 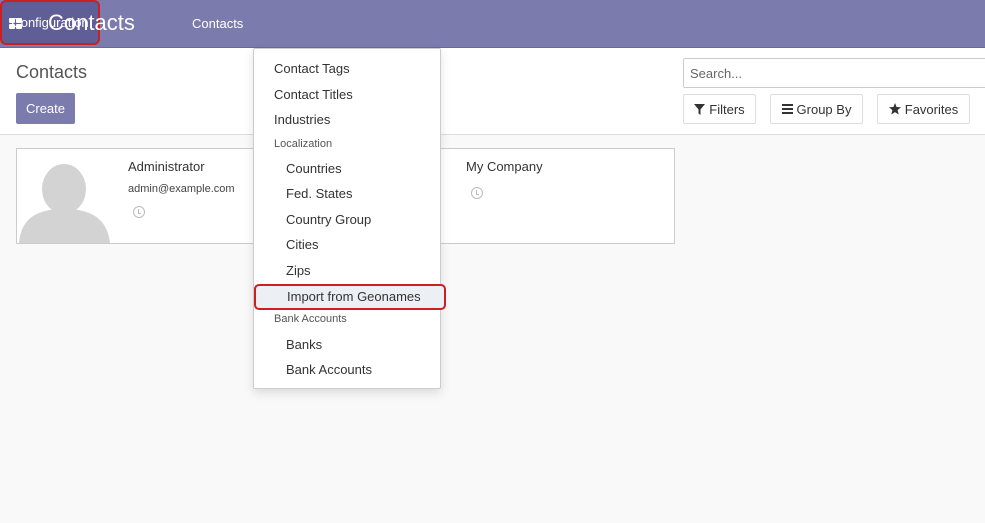 What do you see at coordinates (314, 168) in the screenshot?
I see `menu-item-countries: Countries` at bounding box center [314, 168].